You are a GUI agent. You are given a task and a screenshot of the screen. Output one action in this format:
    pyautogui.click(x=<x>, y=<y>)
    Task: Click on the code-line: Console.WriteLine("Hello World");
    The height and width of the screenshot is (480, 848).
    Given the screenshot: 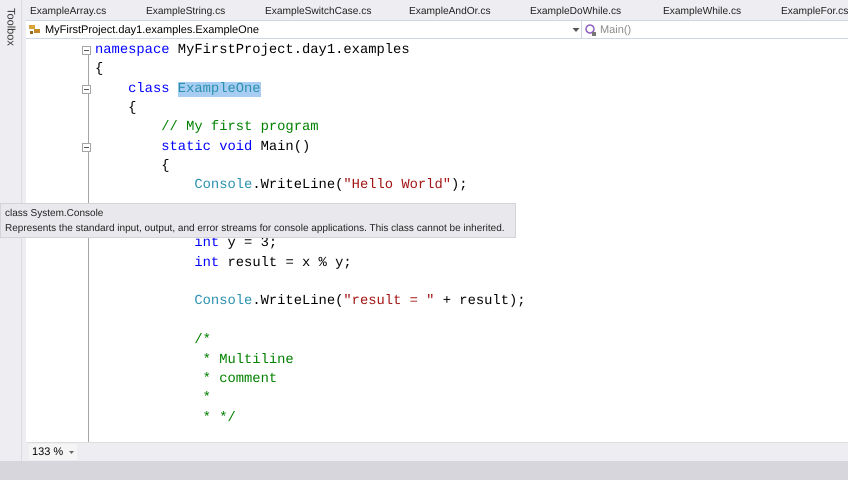 What is the action you would take?
    pyautogui.click(x=330, y=186)
    